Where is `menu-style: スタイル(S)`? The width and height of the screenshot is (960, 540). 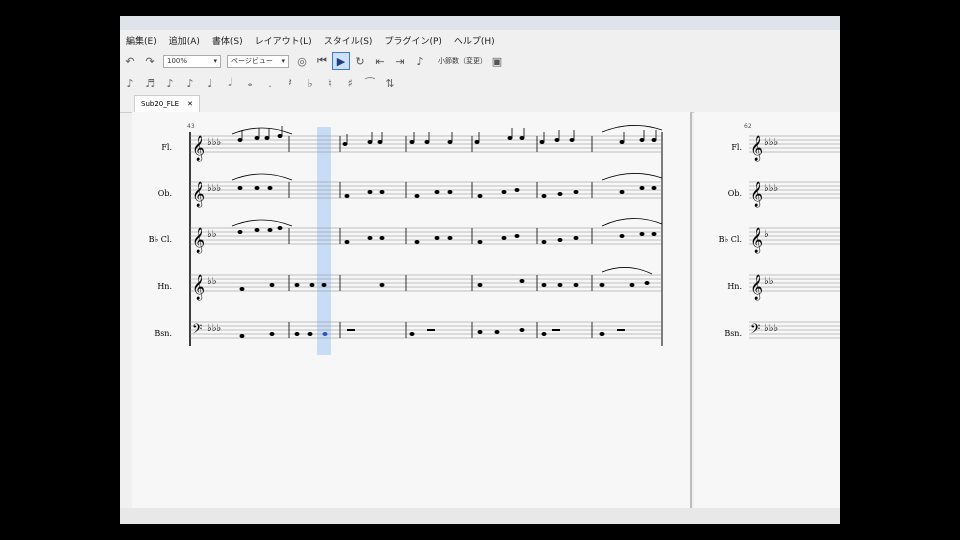 menu-style: スタイル(S) is located at coordinates (348, 40).